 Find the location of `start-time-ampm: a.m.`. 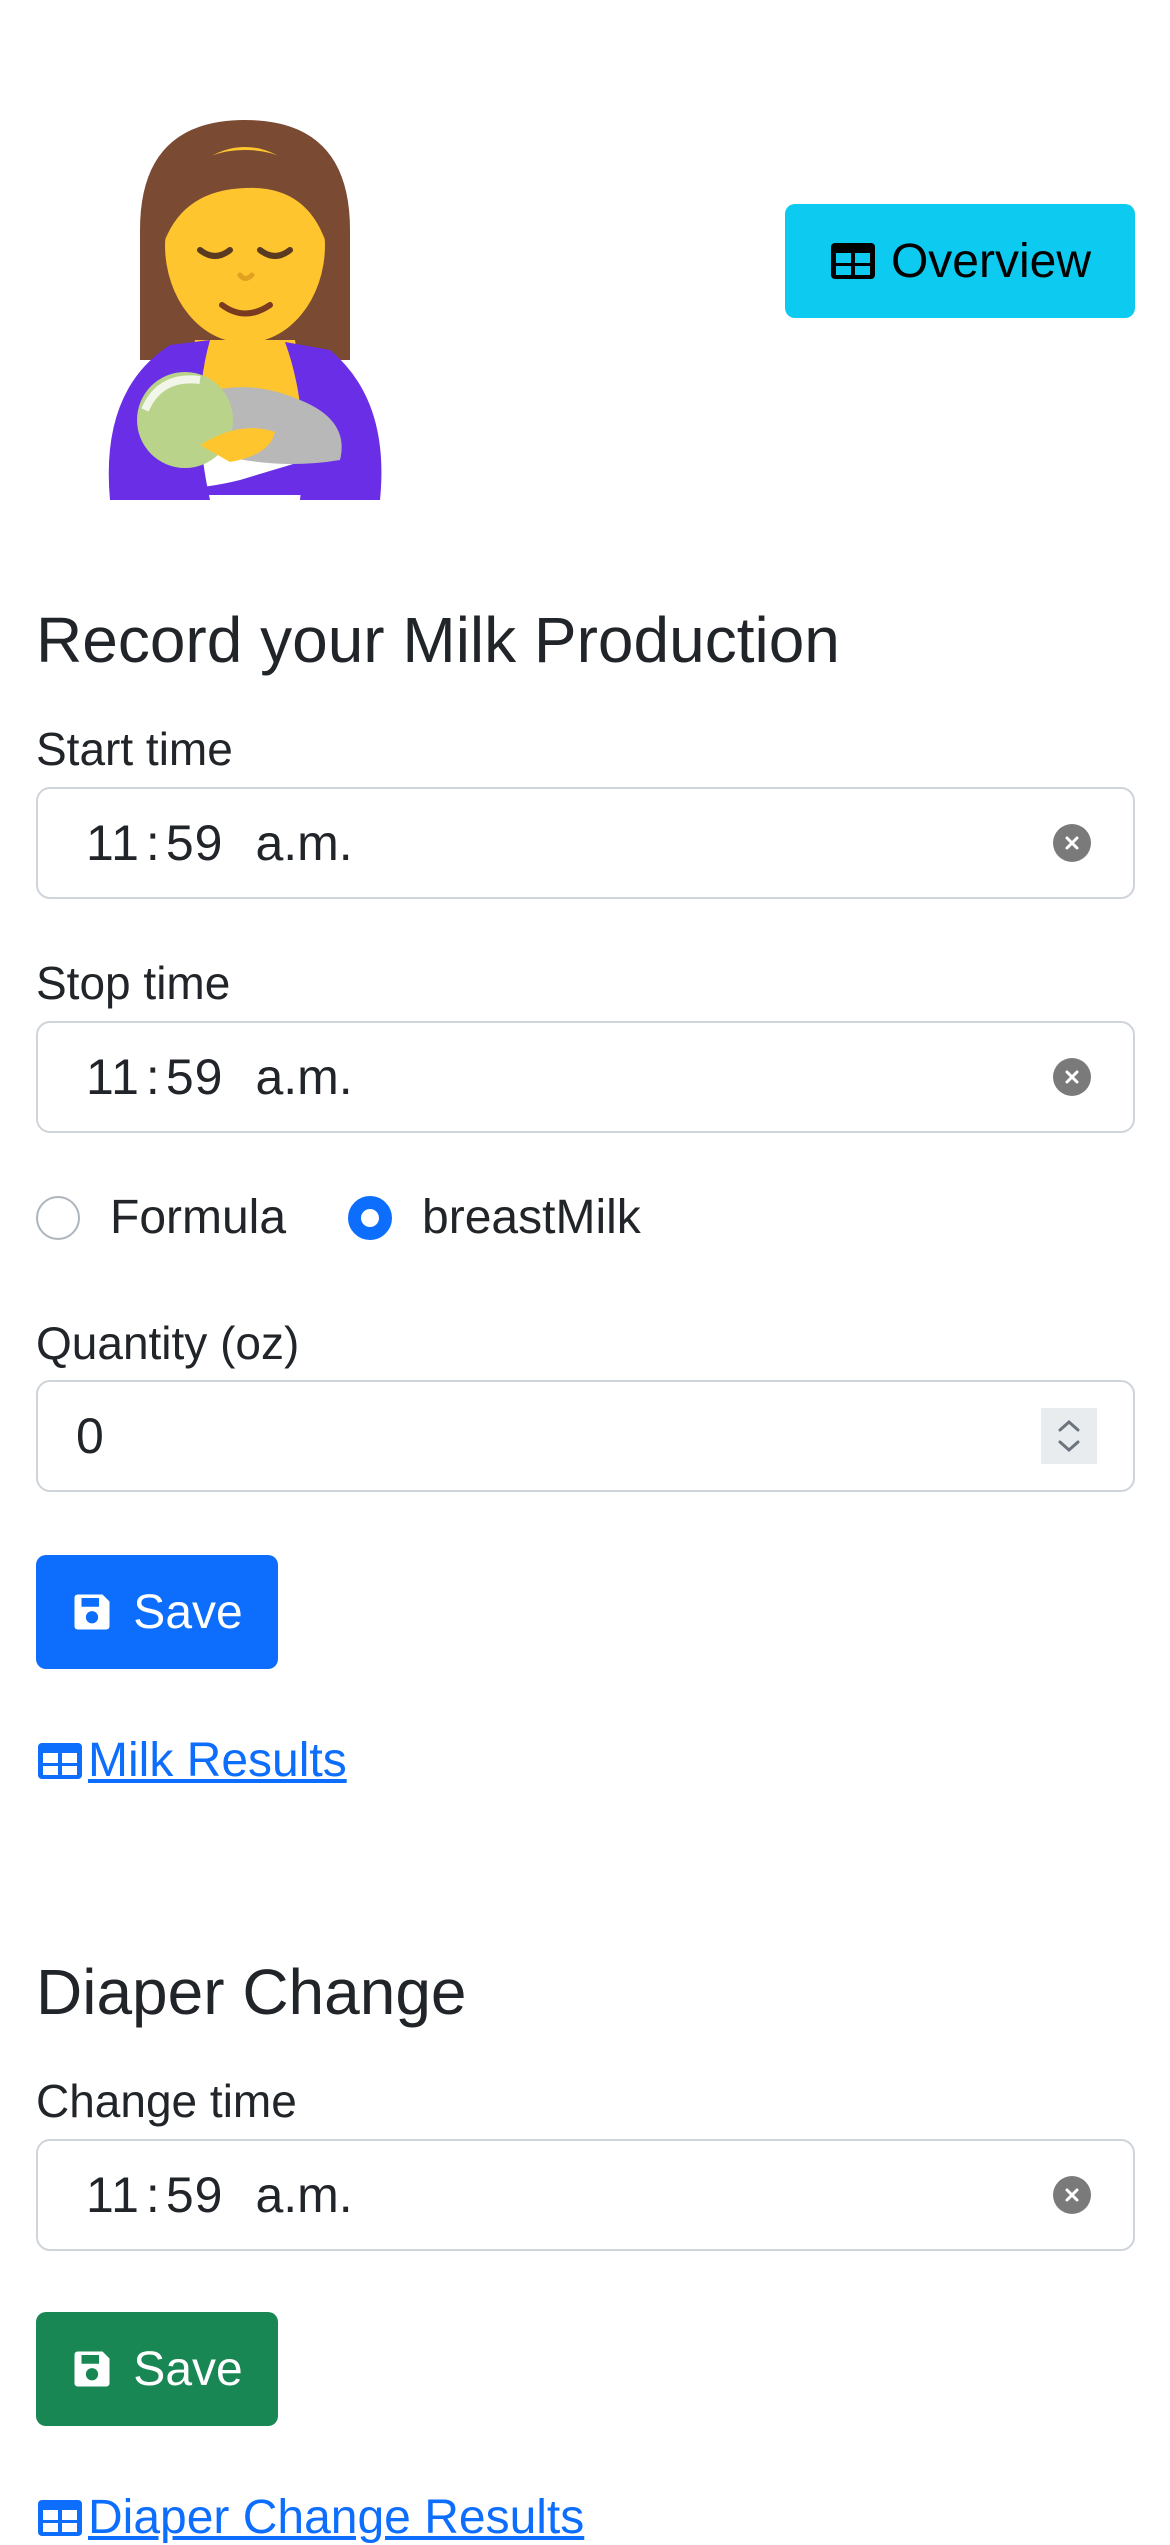

start-time-ampm: a.m. is located at coordinates (303, 843).